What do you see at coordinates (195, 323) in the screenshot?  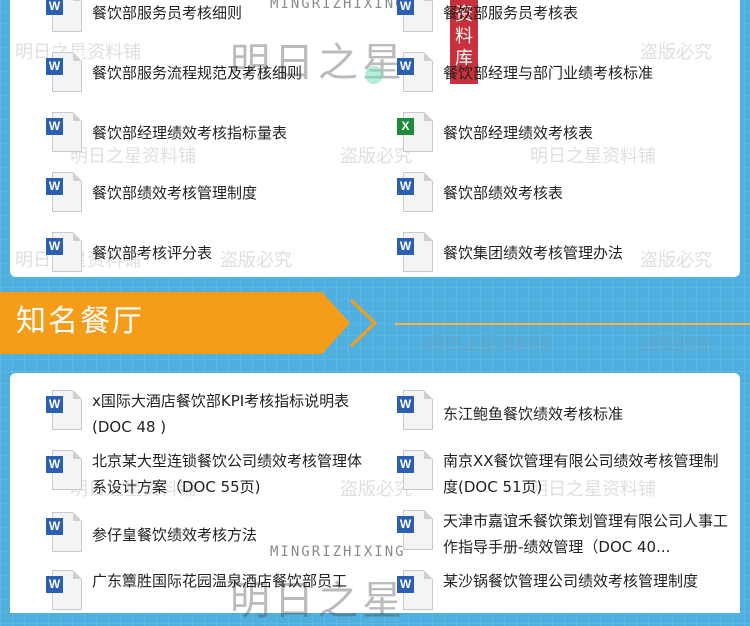 I see `section-banner: 知名餐厅` at bounding box center [195, 323].